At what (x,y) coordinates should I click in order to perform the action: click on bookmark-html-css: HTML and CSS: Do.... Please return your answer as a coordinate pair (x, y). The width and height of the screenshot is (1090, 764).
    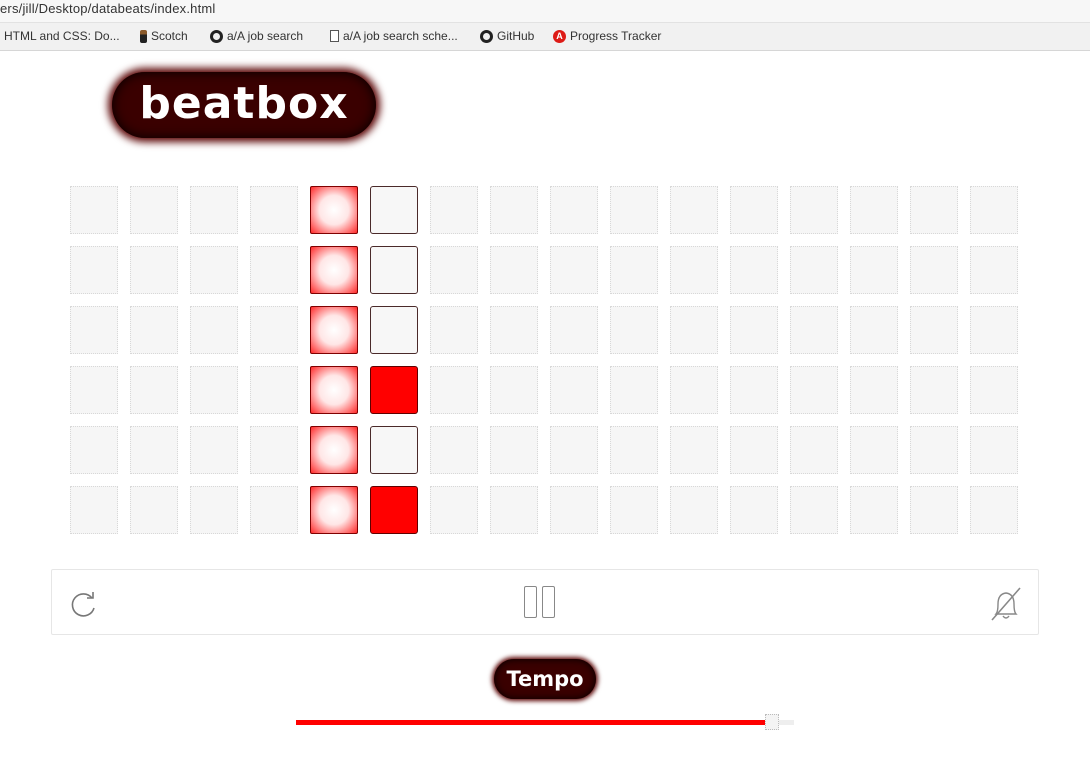
    Looking at the image, I should click on (62, 36).